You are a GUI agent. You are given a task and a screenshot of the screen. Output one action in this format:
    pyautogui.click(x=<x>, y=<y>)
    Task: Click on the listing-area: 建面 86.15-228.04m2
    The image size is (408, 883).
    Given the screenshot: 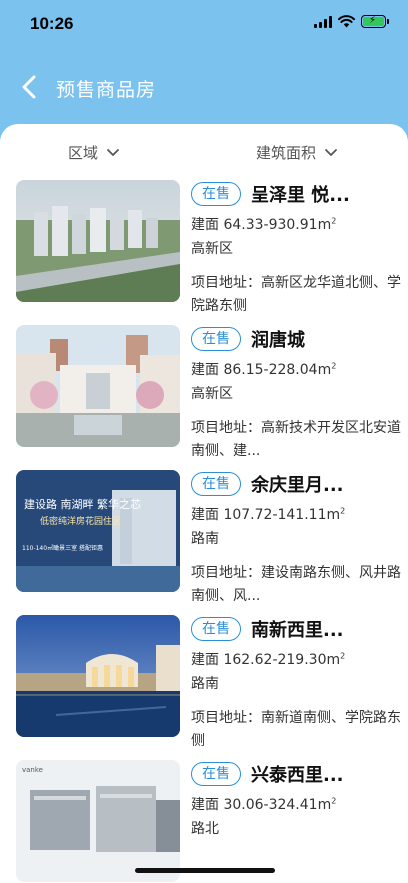 What is the action you would take?
    pyautogui.click(x=264, y=369)
    